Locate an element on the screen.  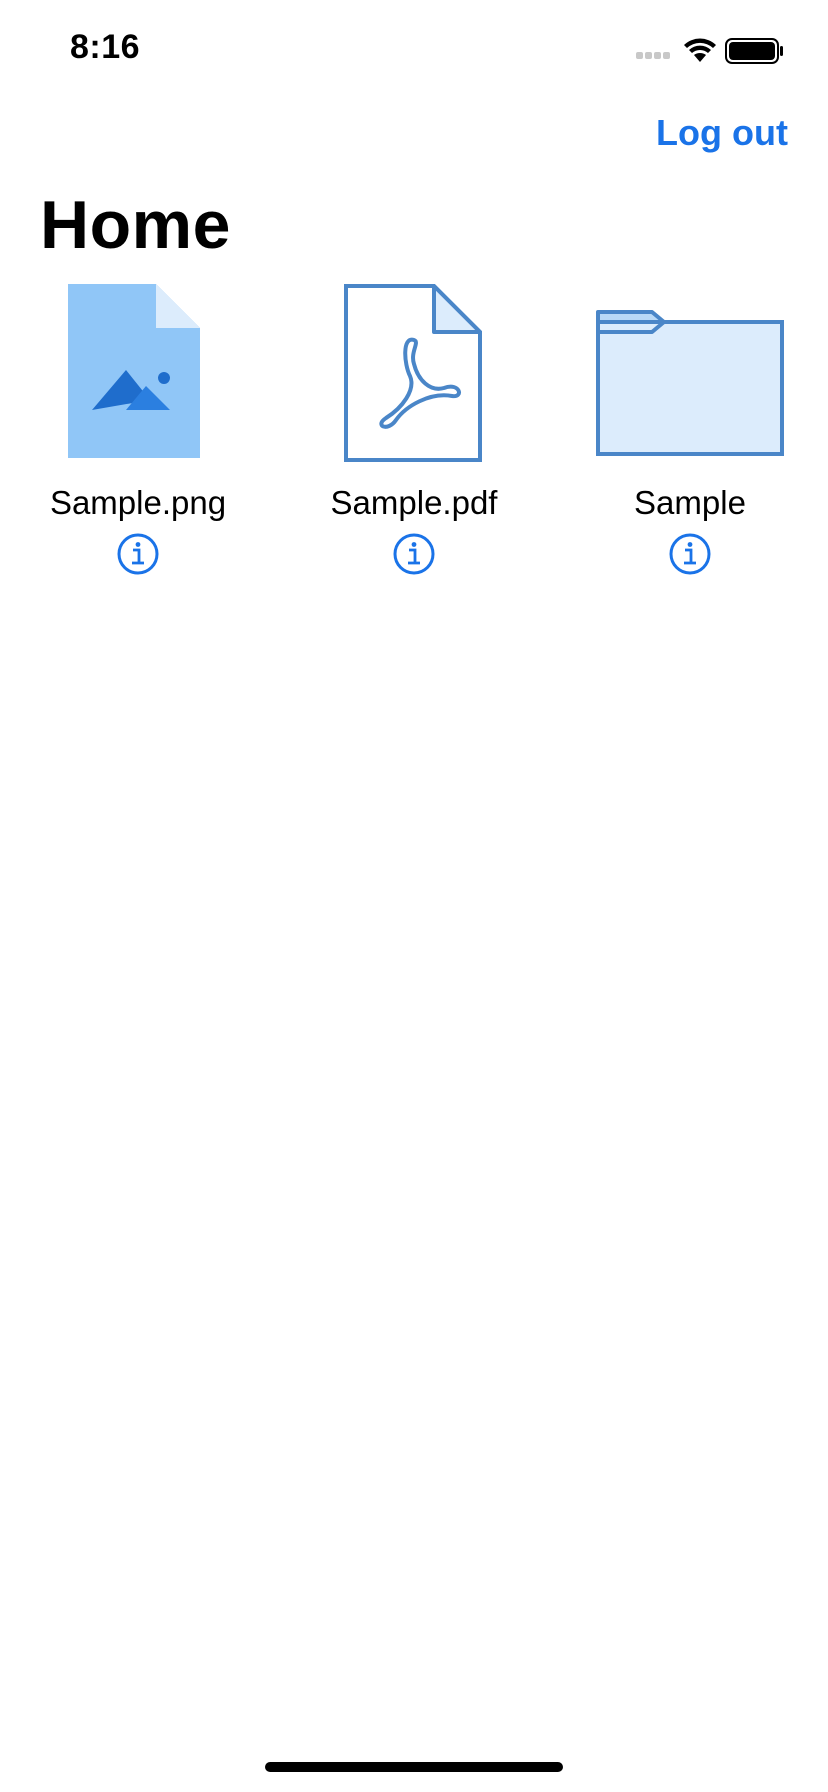
pdf-file-icon is located at coordinates (413, 373).